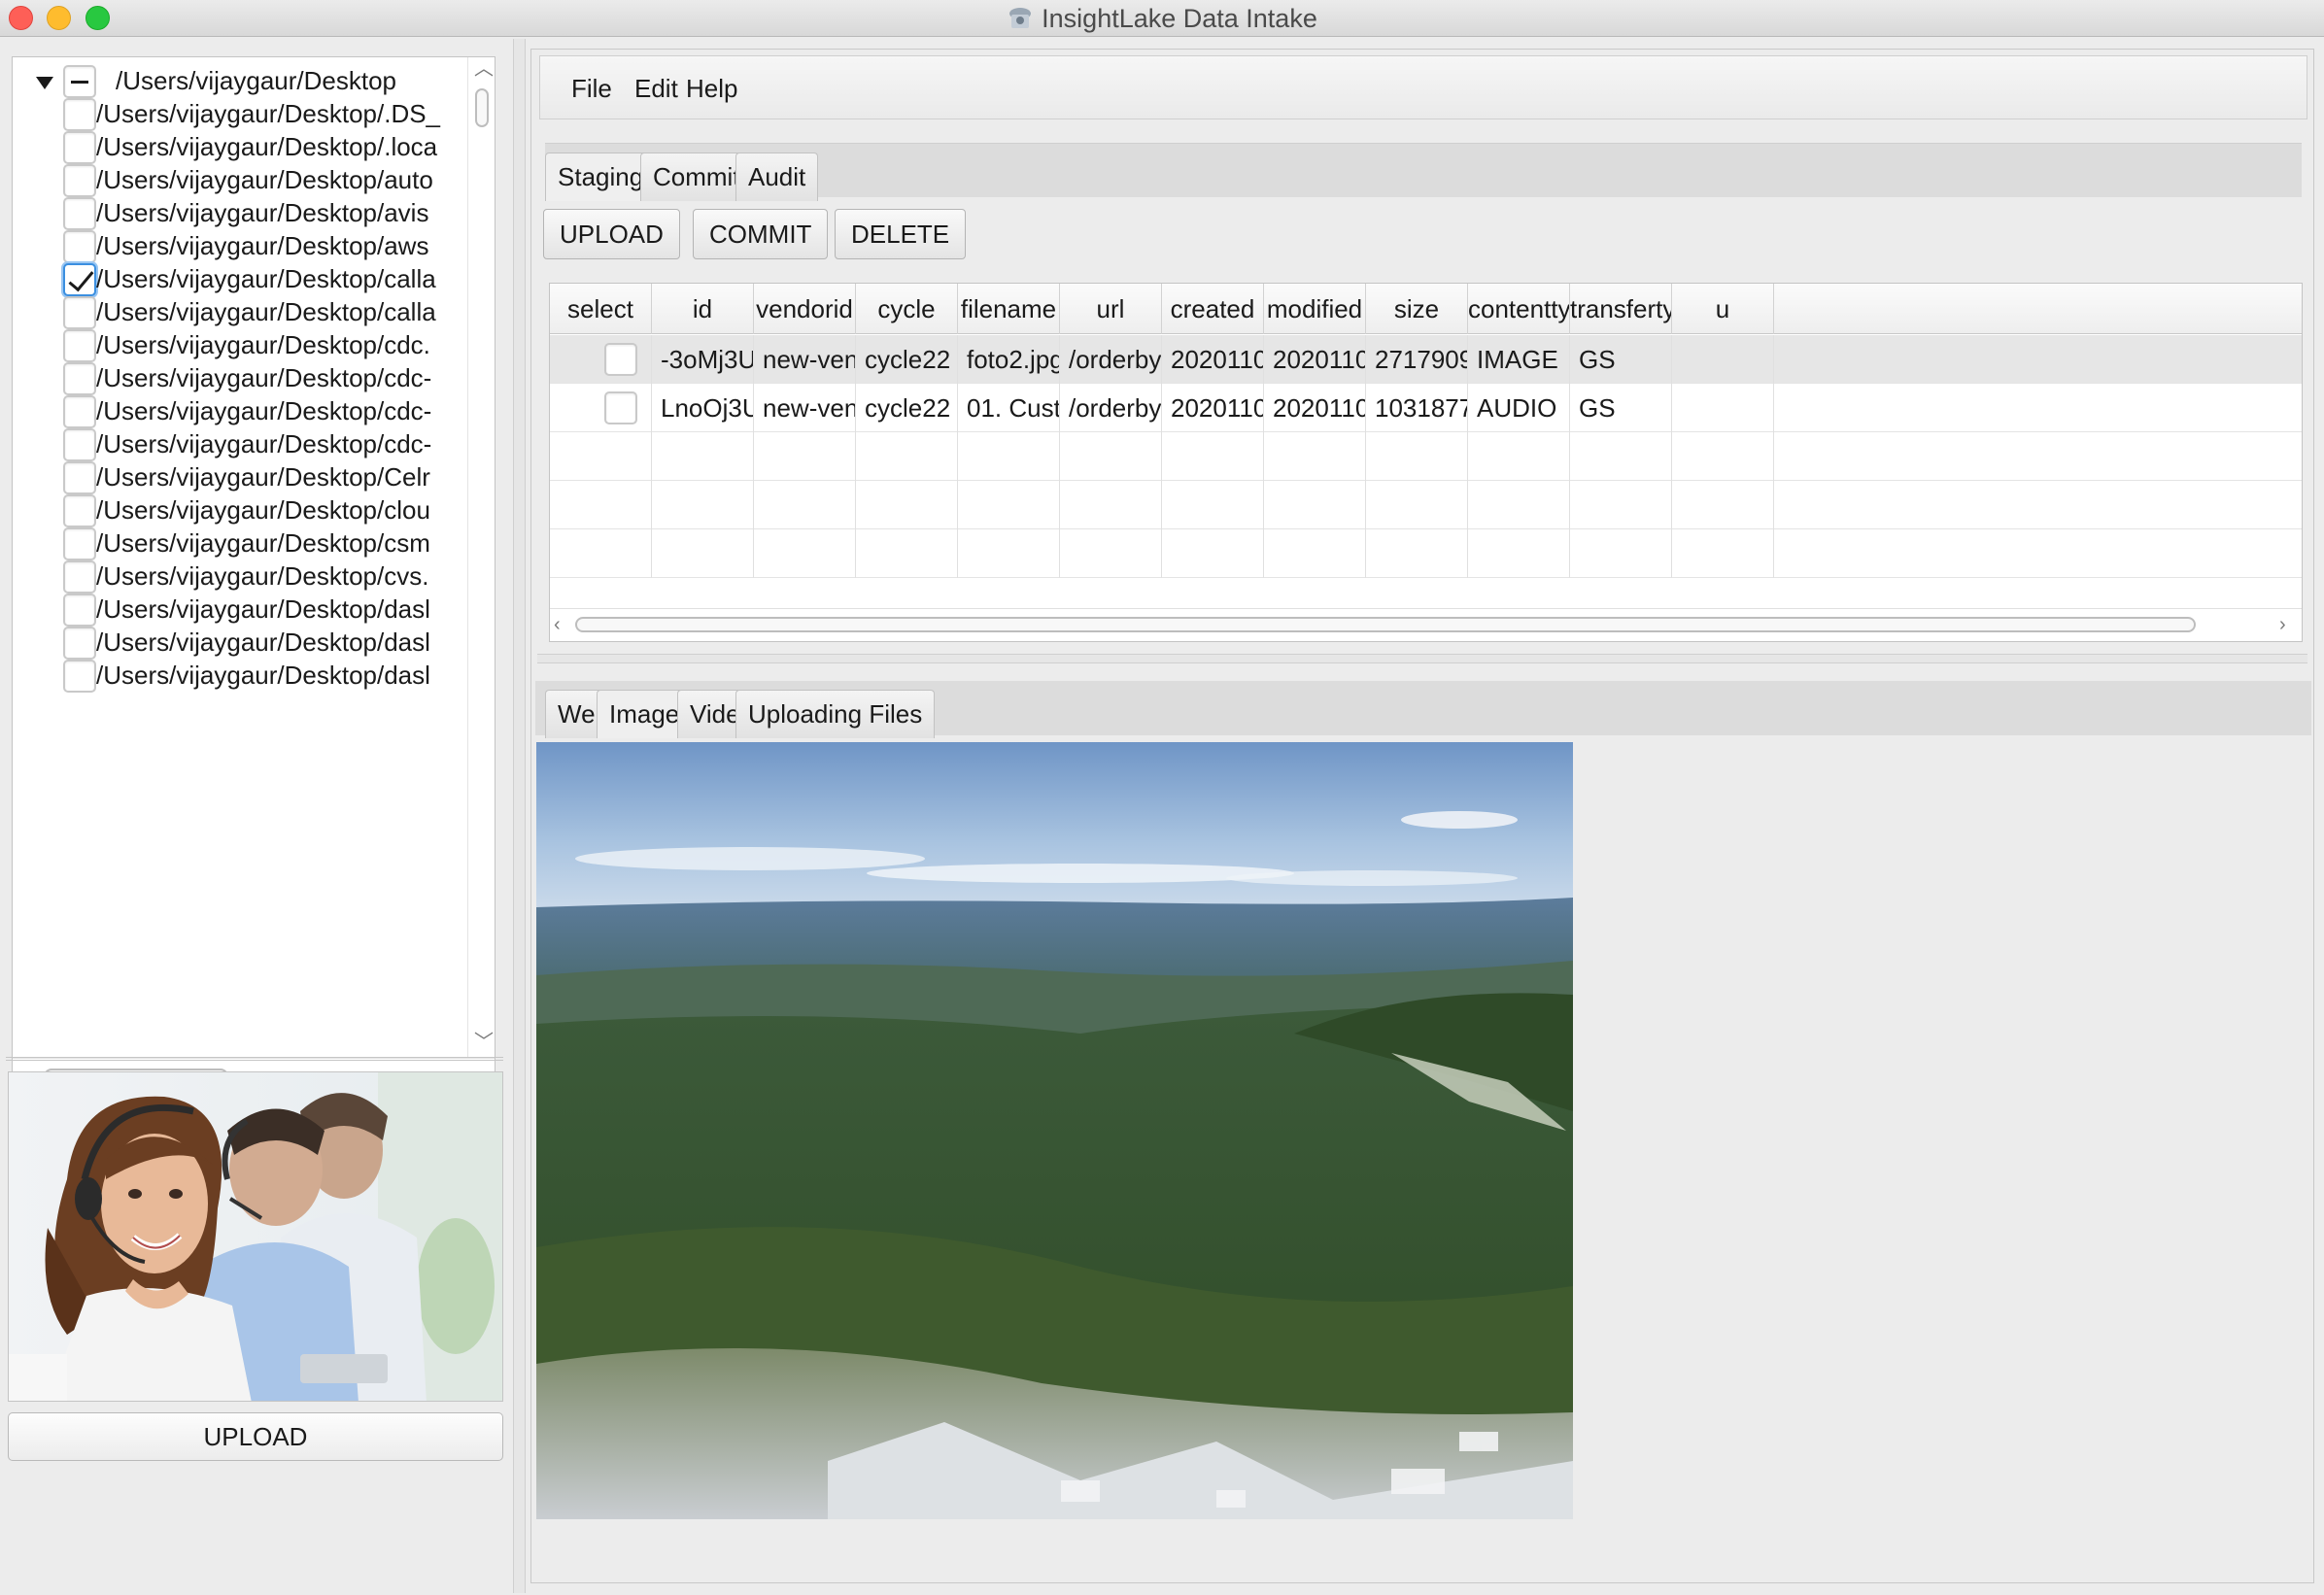 The image size is (2324, 1595). What do you see at coordinates (1422, 658) in the screenshot?
I see `right-splitter` at bounding box center [1422, 658].